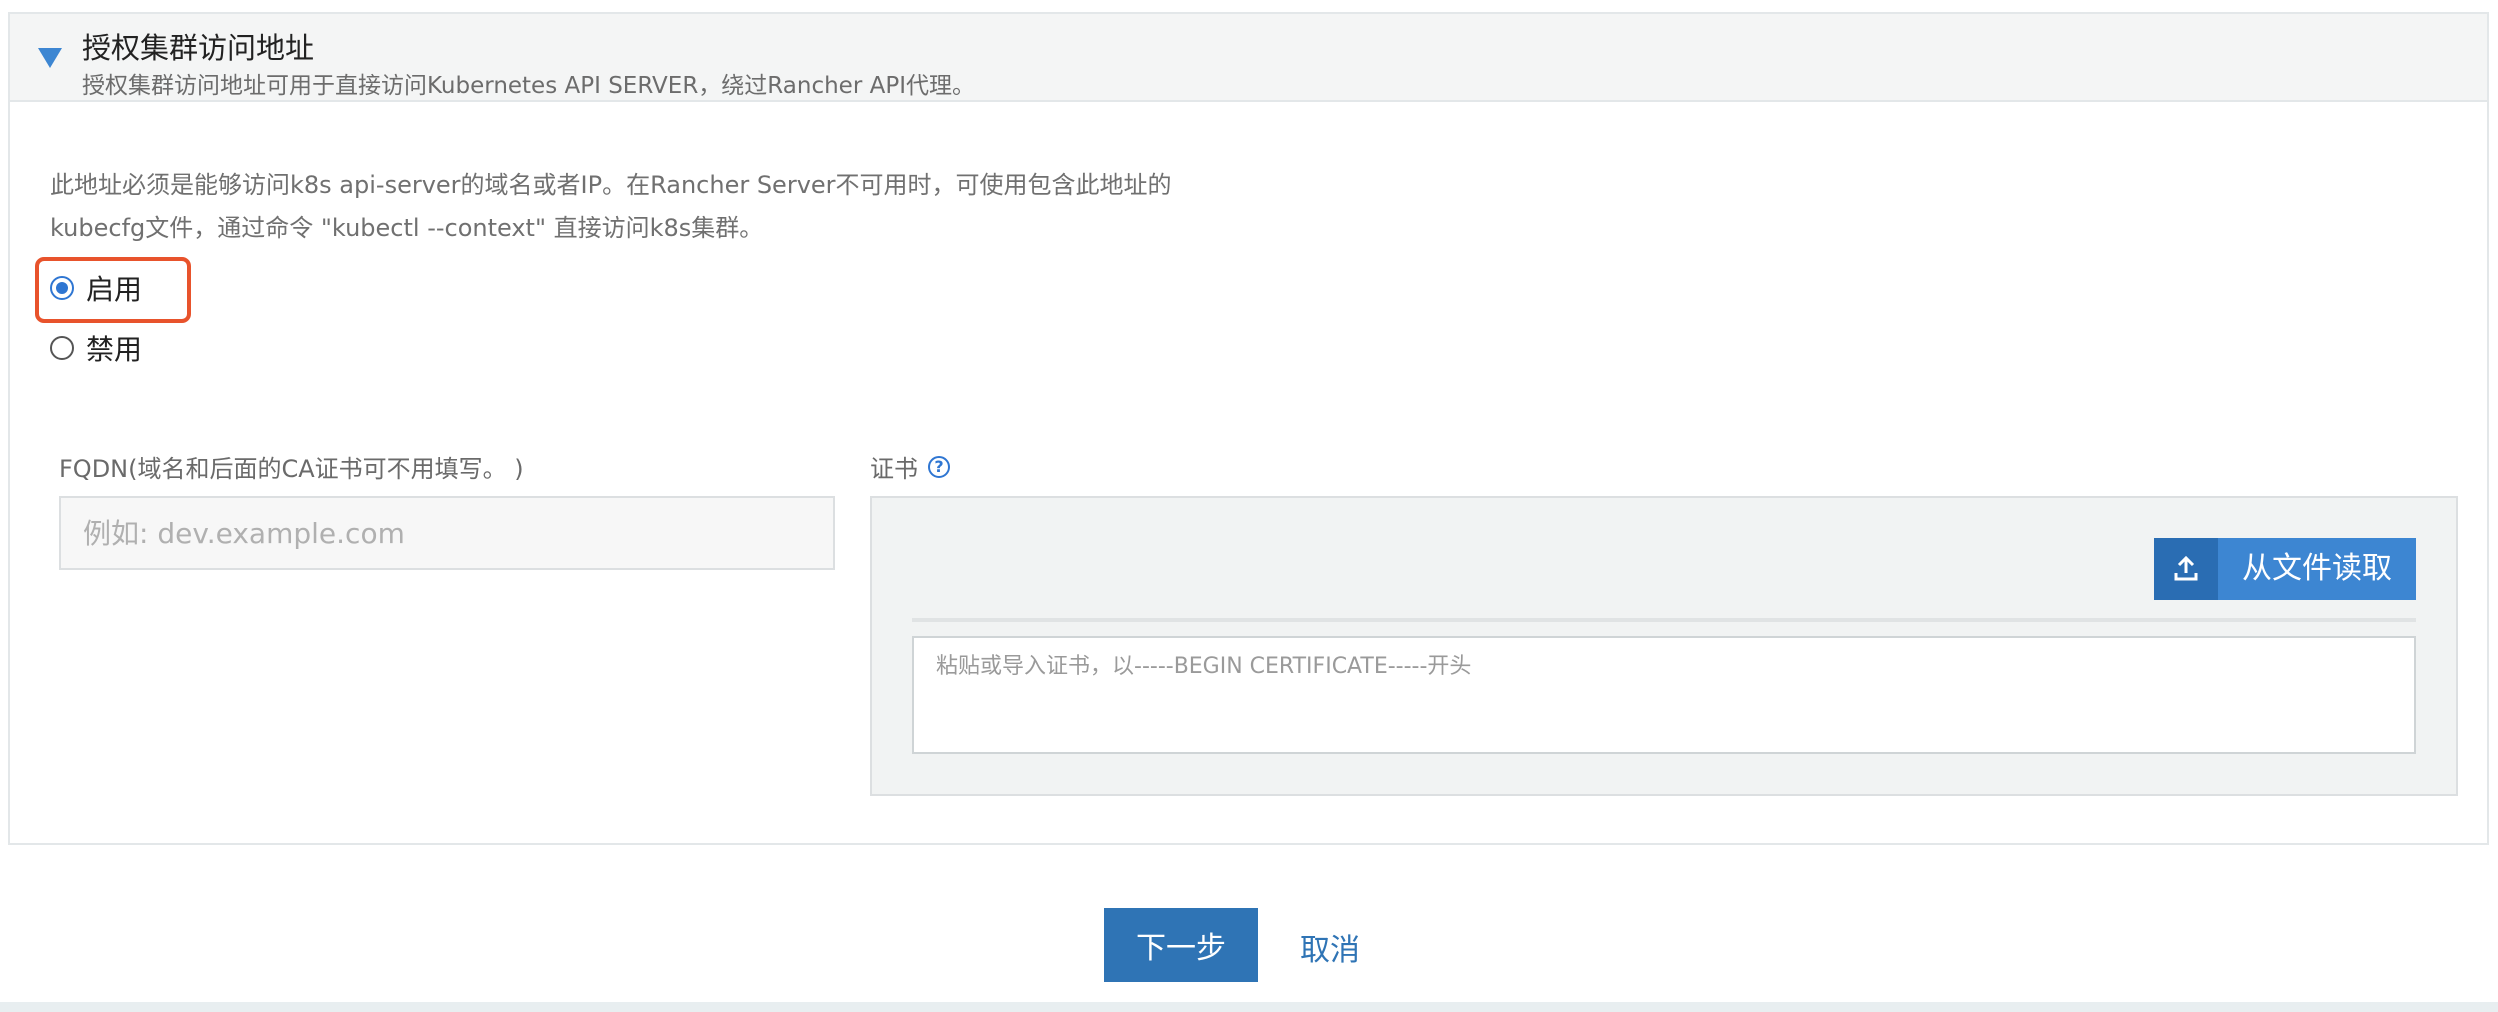 The width and height of the screenshot is (2498, 1012). What do you see at coordinates (1330, 947) in the screenshot?
I see `cancel-link: 取消` at bounding box center [1330, 947].